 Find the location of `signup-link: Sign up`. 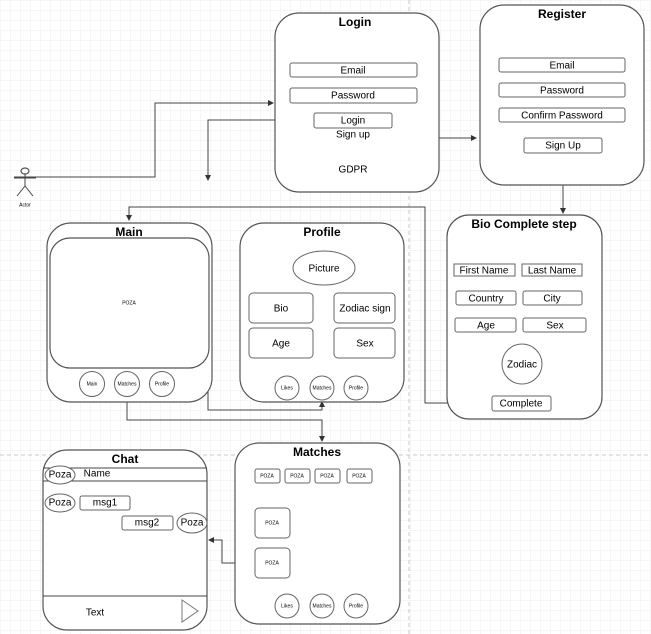

signup-link: Sign up is located at coordinates (353, 135).